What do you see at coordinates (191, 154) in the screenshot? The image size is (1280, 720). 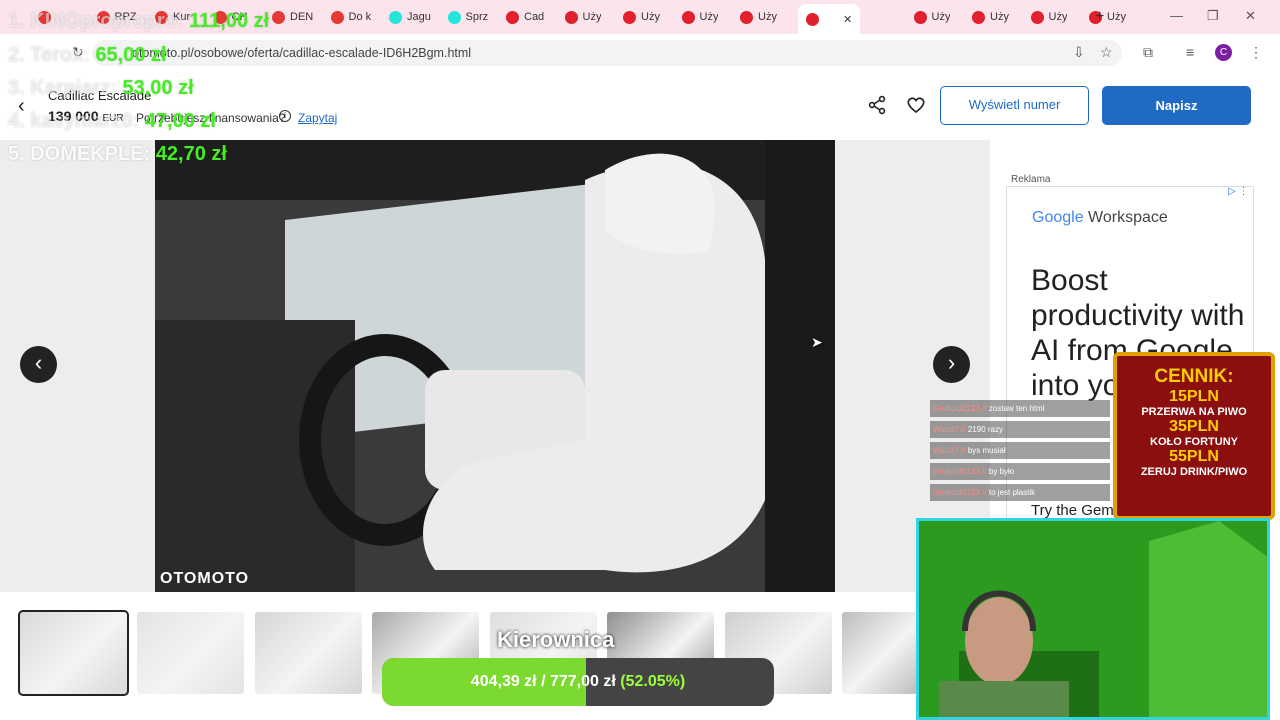 I see `leaderboard-amount: 42,70 zł` at bounding box center [191, 154].